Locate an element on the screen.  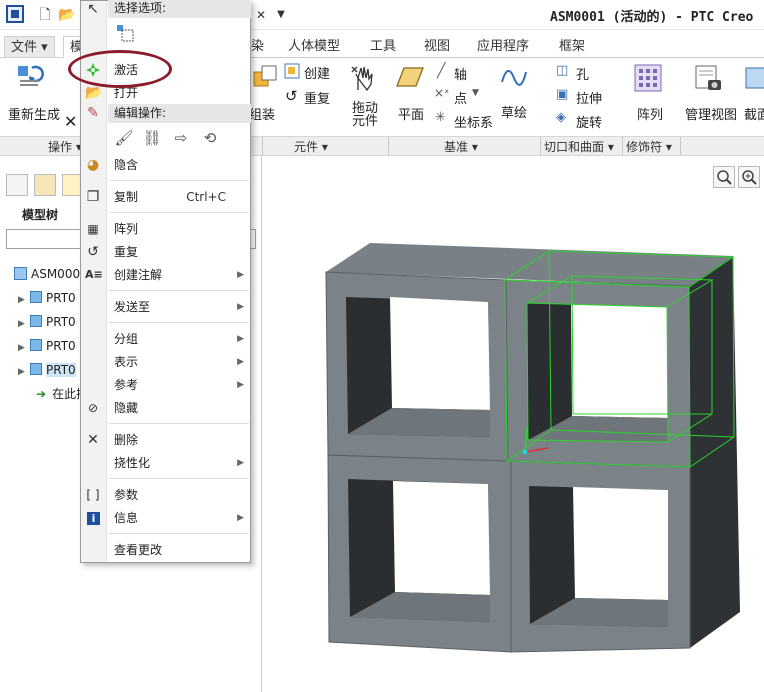
drag-hand-icon is located at coordinates (364, 78).